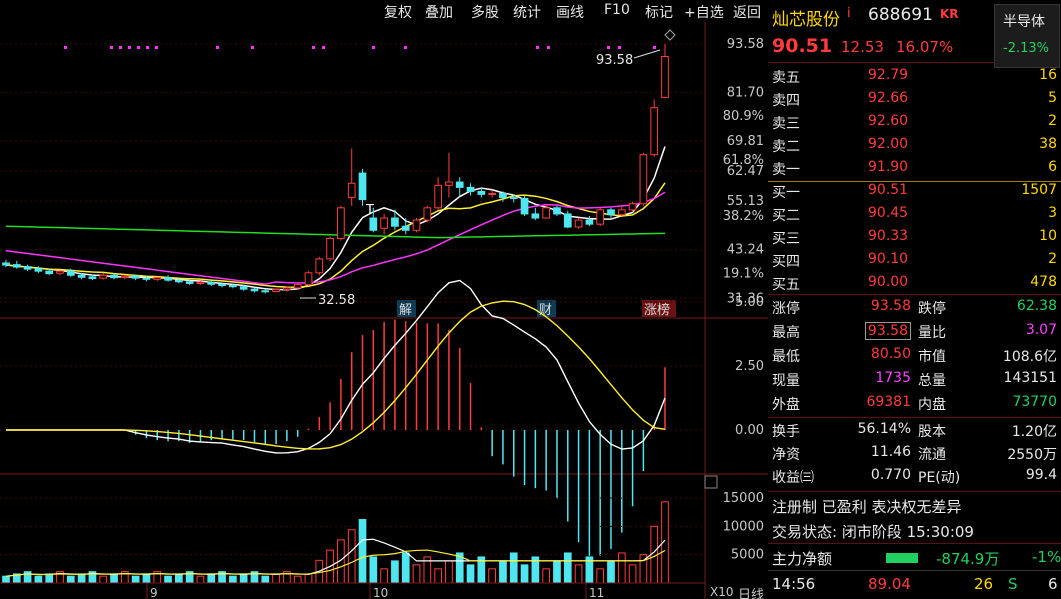 The width and height of the screenshot is (1061, 599). What do you see at coordinates (890, 452) in the screenshot?
I see `stat-value: 11.46` at bounding box center [890, 452].